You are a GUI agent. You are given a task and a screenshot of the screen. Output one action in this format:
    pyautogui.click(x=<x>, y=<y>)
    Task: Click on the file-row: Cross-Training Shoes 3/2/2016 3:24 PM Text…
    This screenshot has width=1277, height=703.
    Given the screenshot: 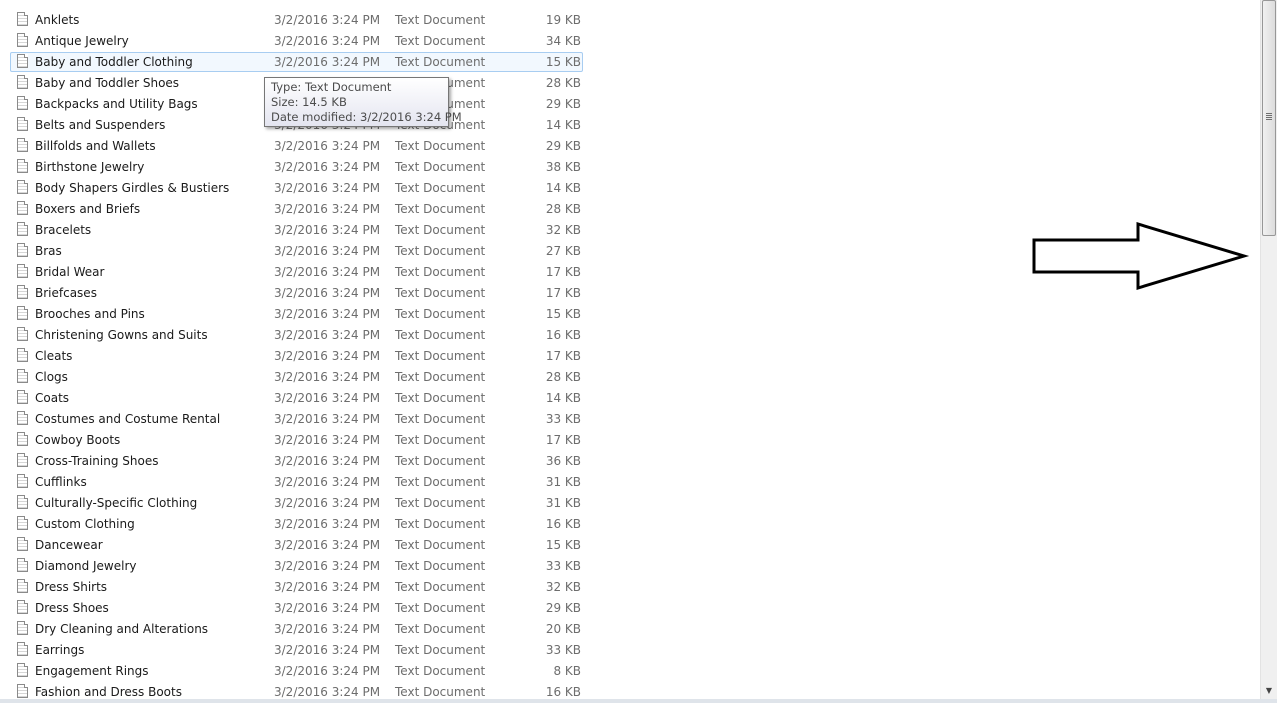 What is the action you would take?
    pyautogui.click(x=300, y=461)
    